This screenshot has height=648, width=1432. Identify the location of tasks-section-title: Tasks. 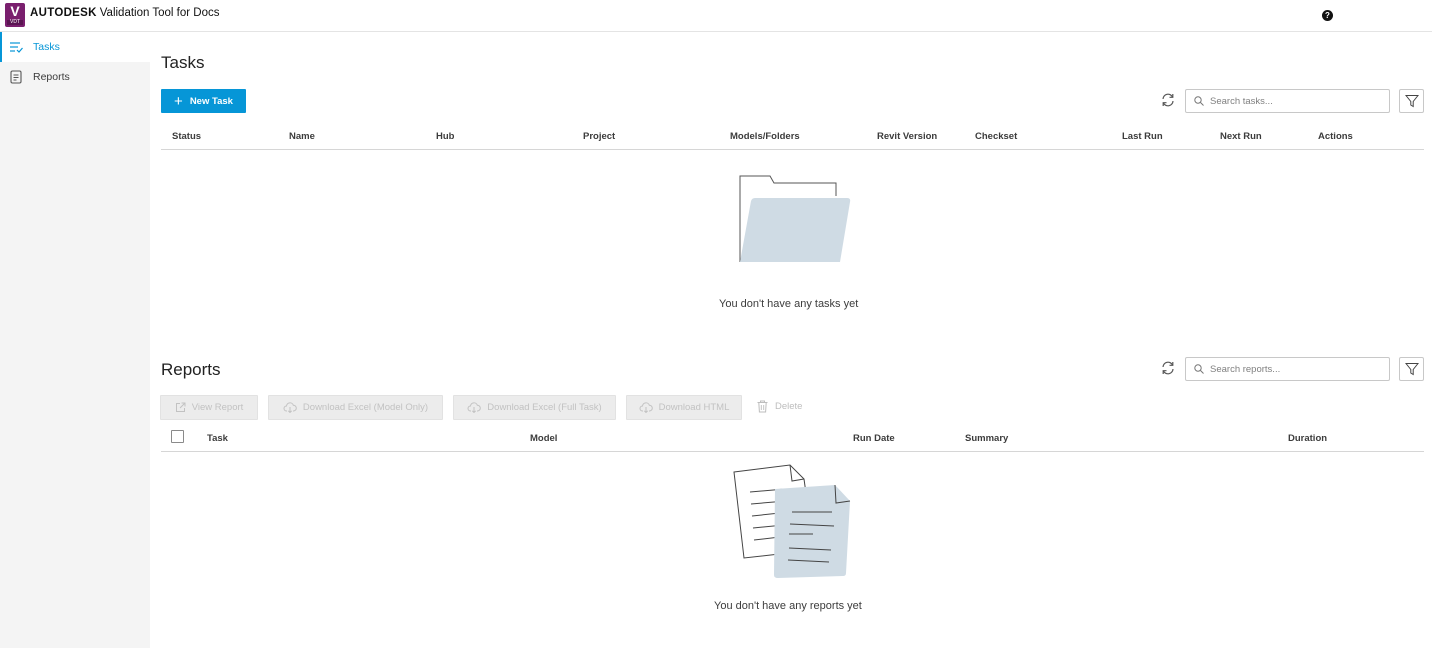
(183, 62).